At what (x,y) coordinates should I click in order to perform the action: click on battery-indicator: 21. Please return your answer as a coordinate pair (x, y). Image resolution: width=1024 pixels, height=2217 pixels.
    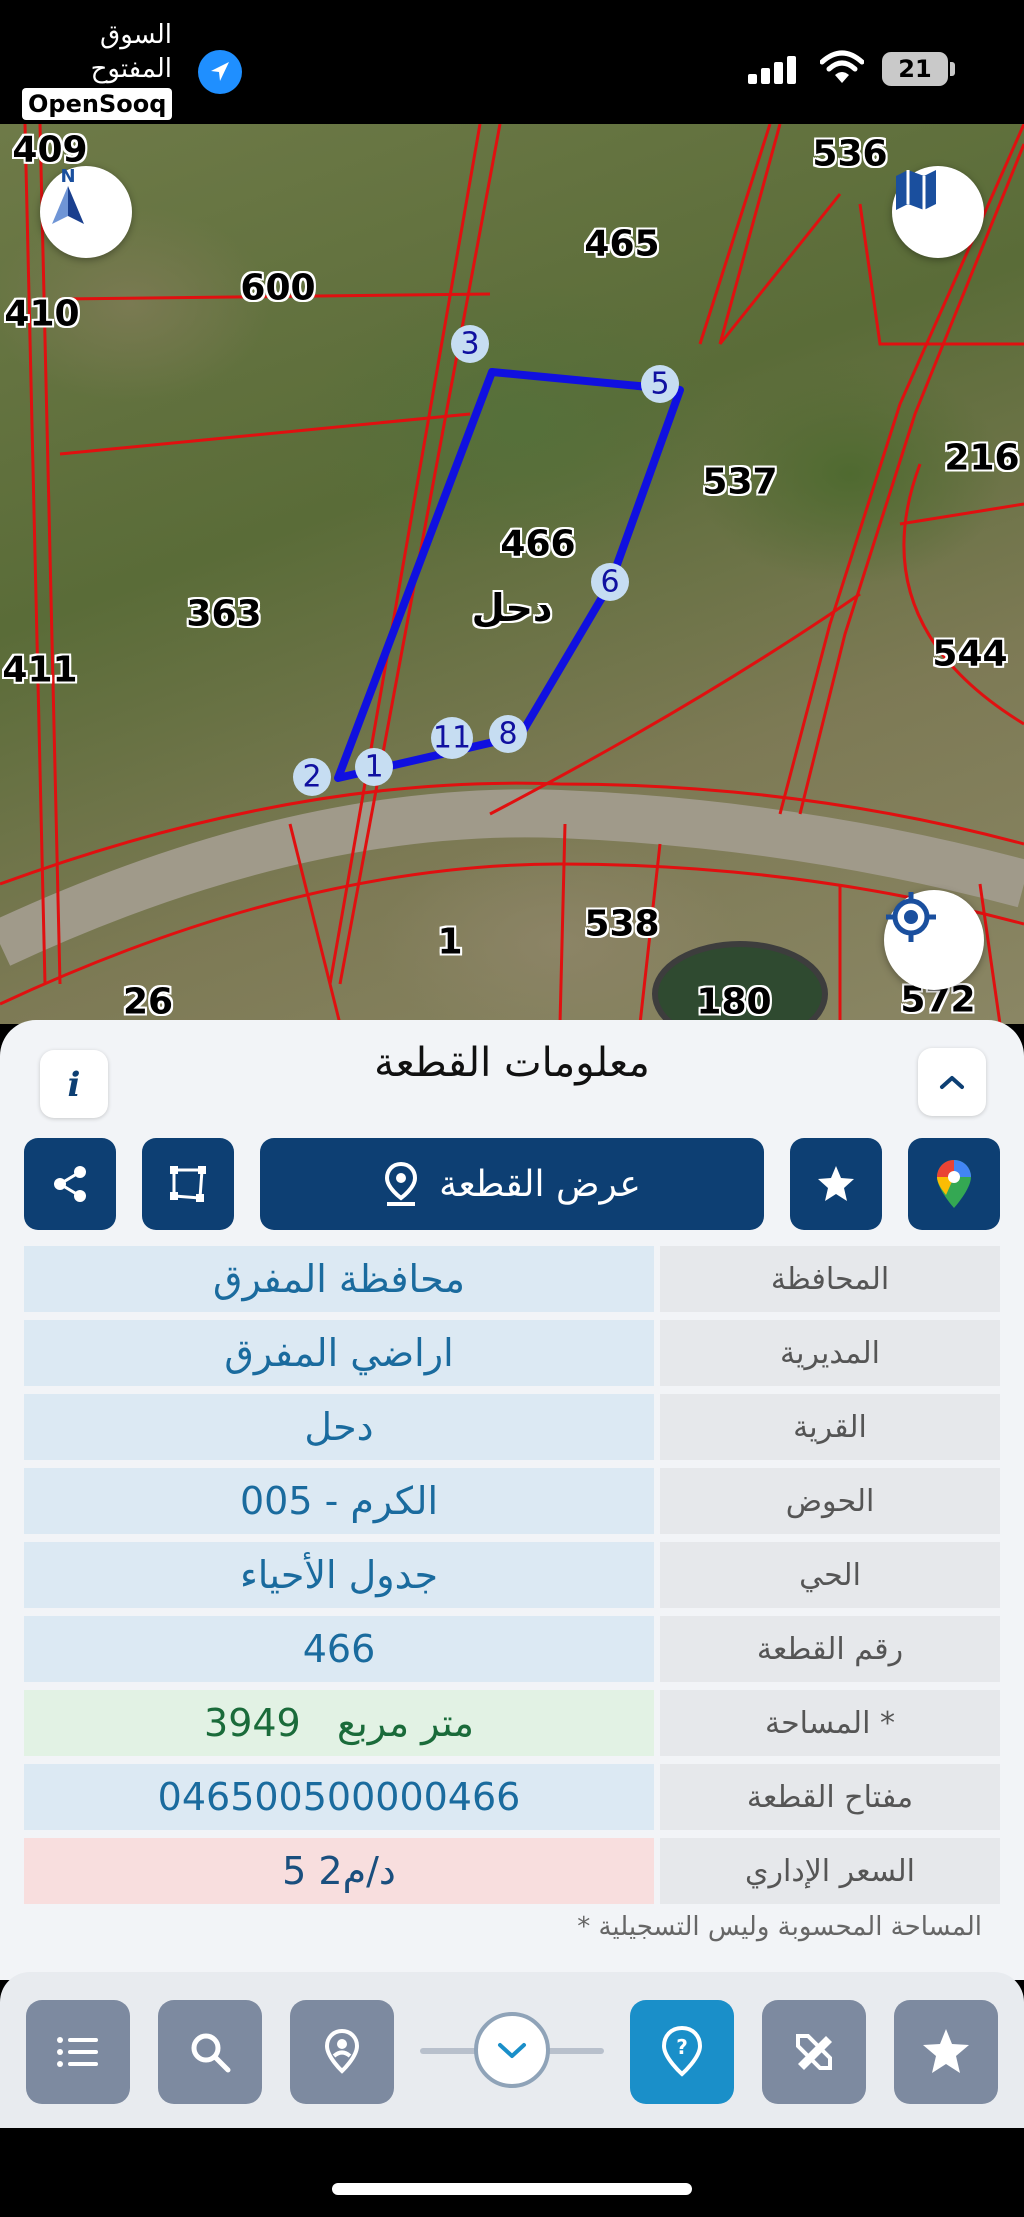
    Looking at the image, I should click on (915, 69).